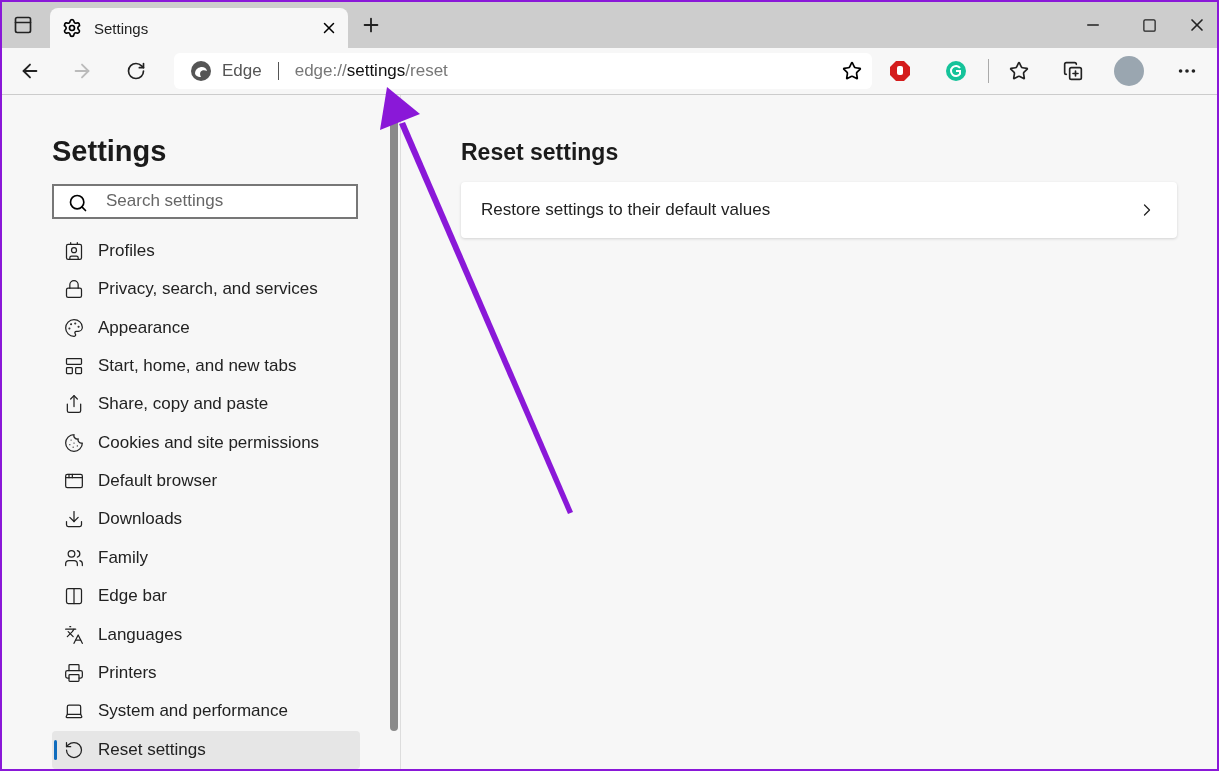 The height and width of the screenshot is (771, 1219). I want to click on scrollbar, so click(394, 432).